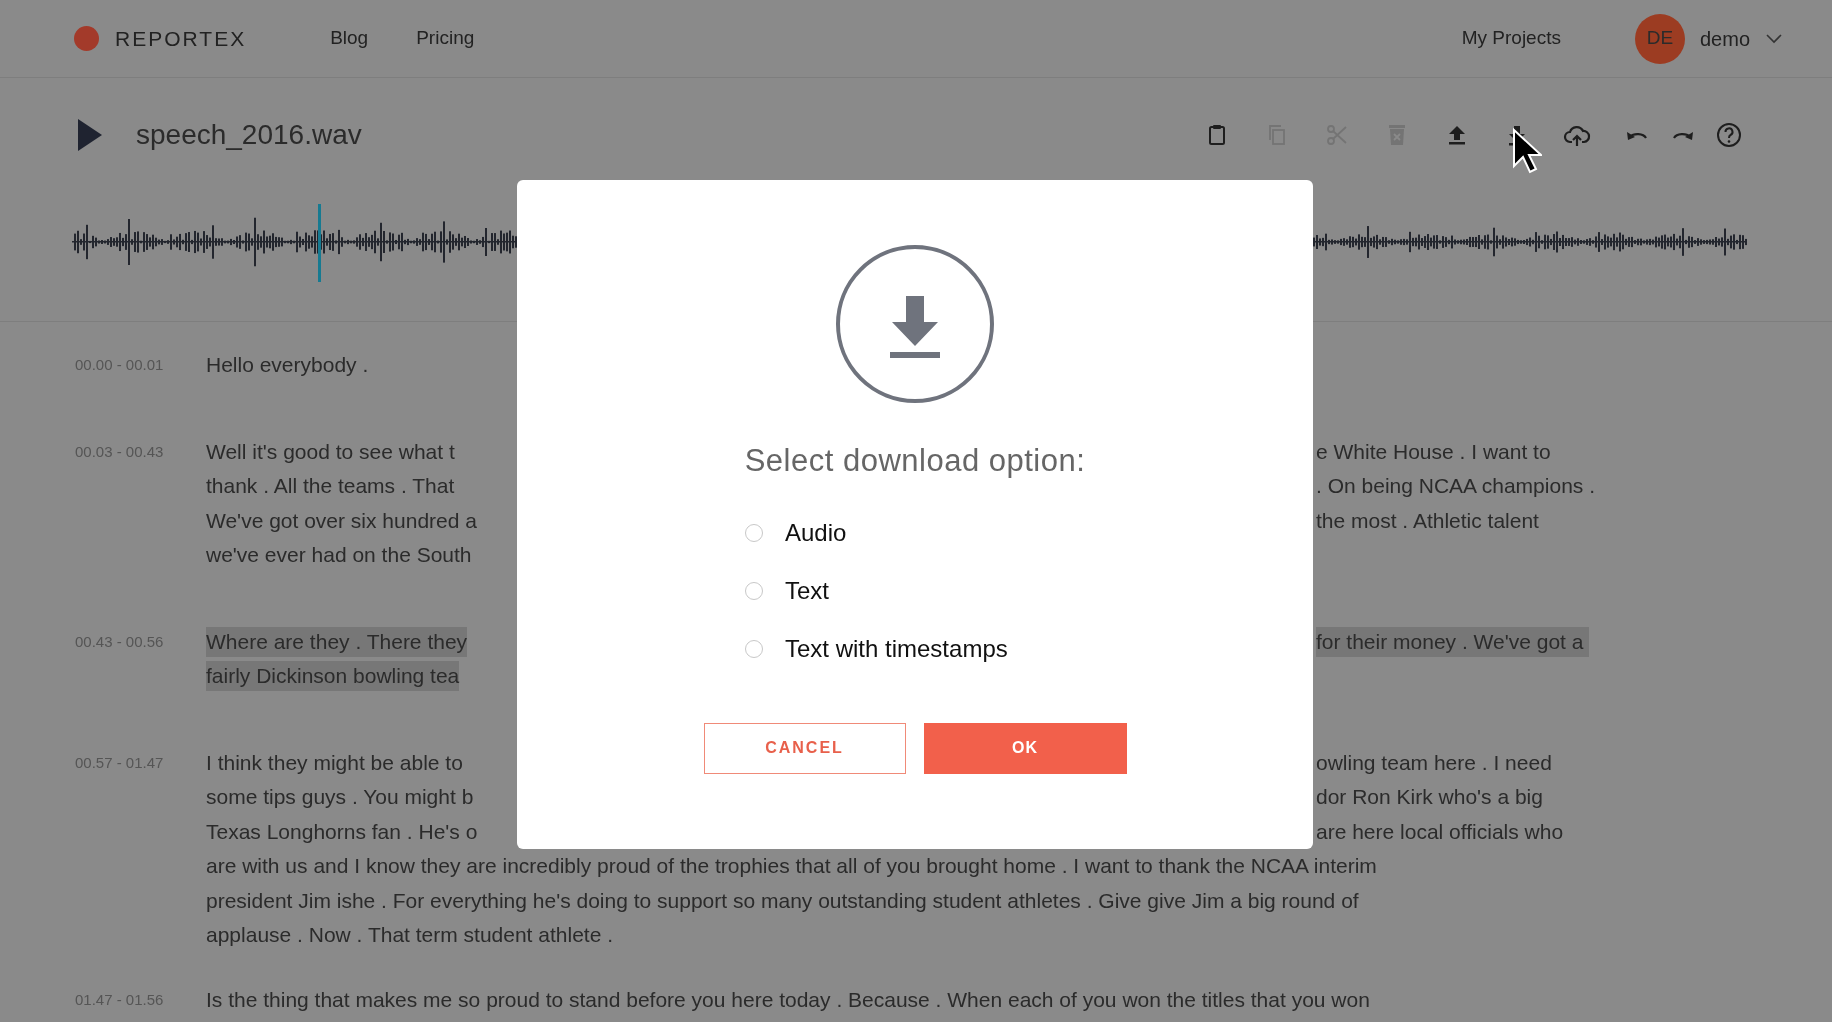 This screenshot has height=1022, width=1832. I want to click on transcript-text: fairly Dickinson bowling tea, so click(333, 676).